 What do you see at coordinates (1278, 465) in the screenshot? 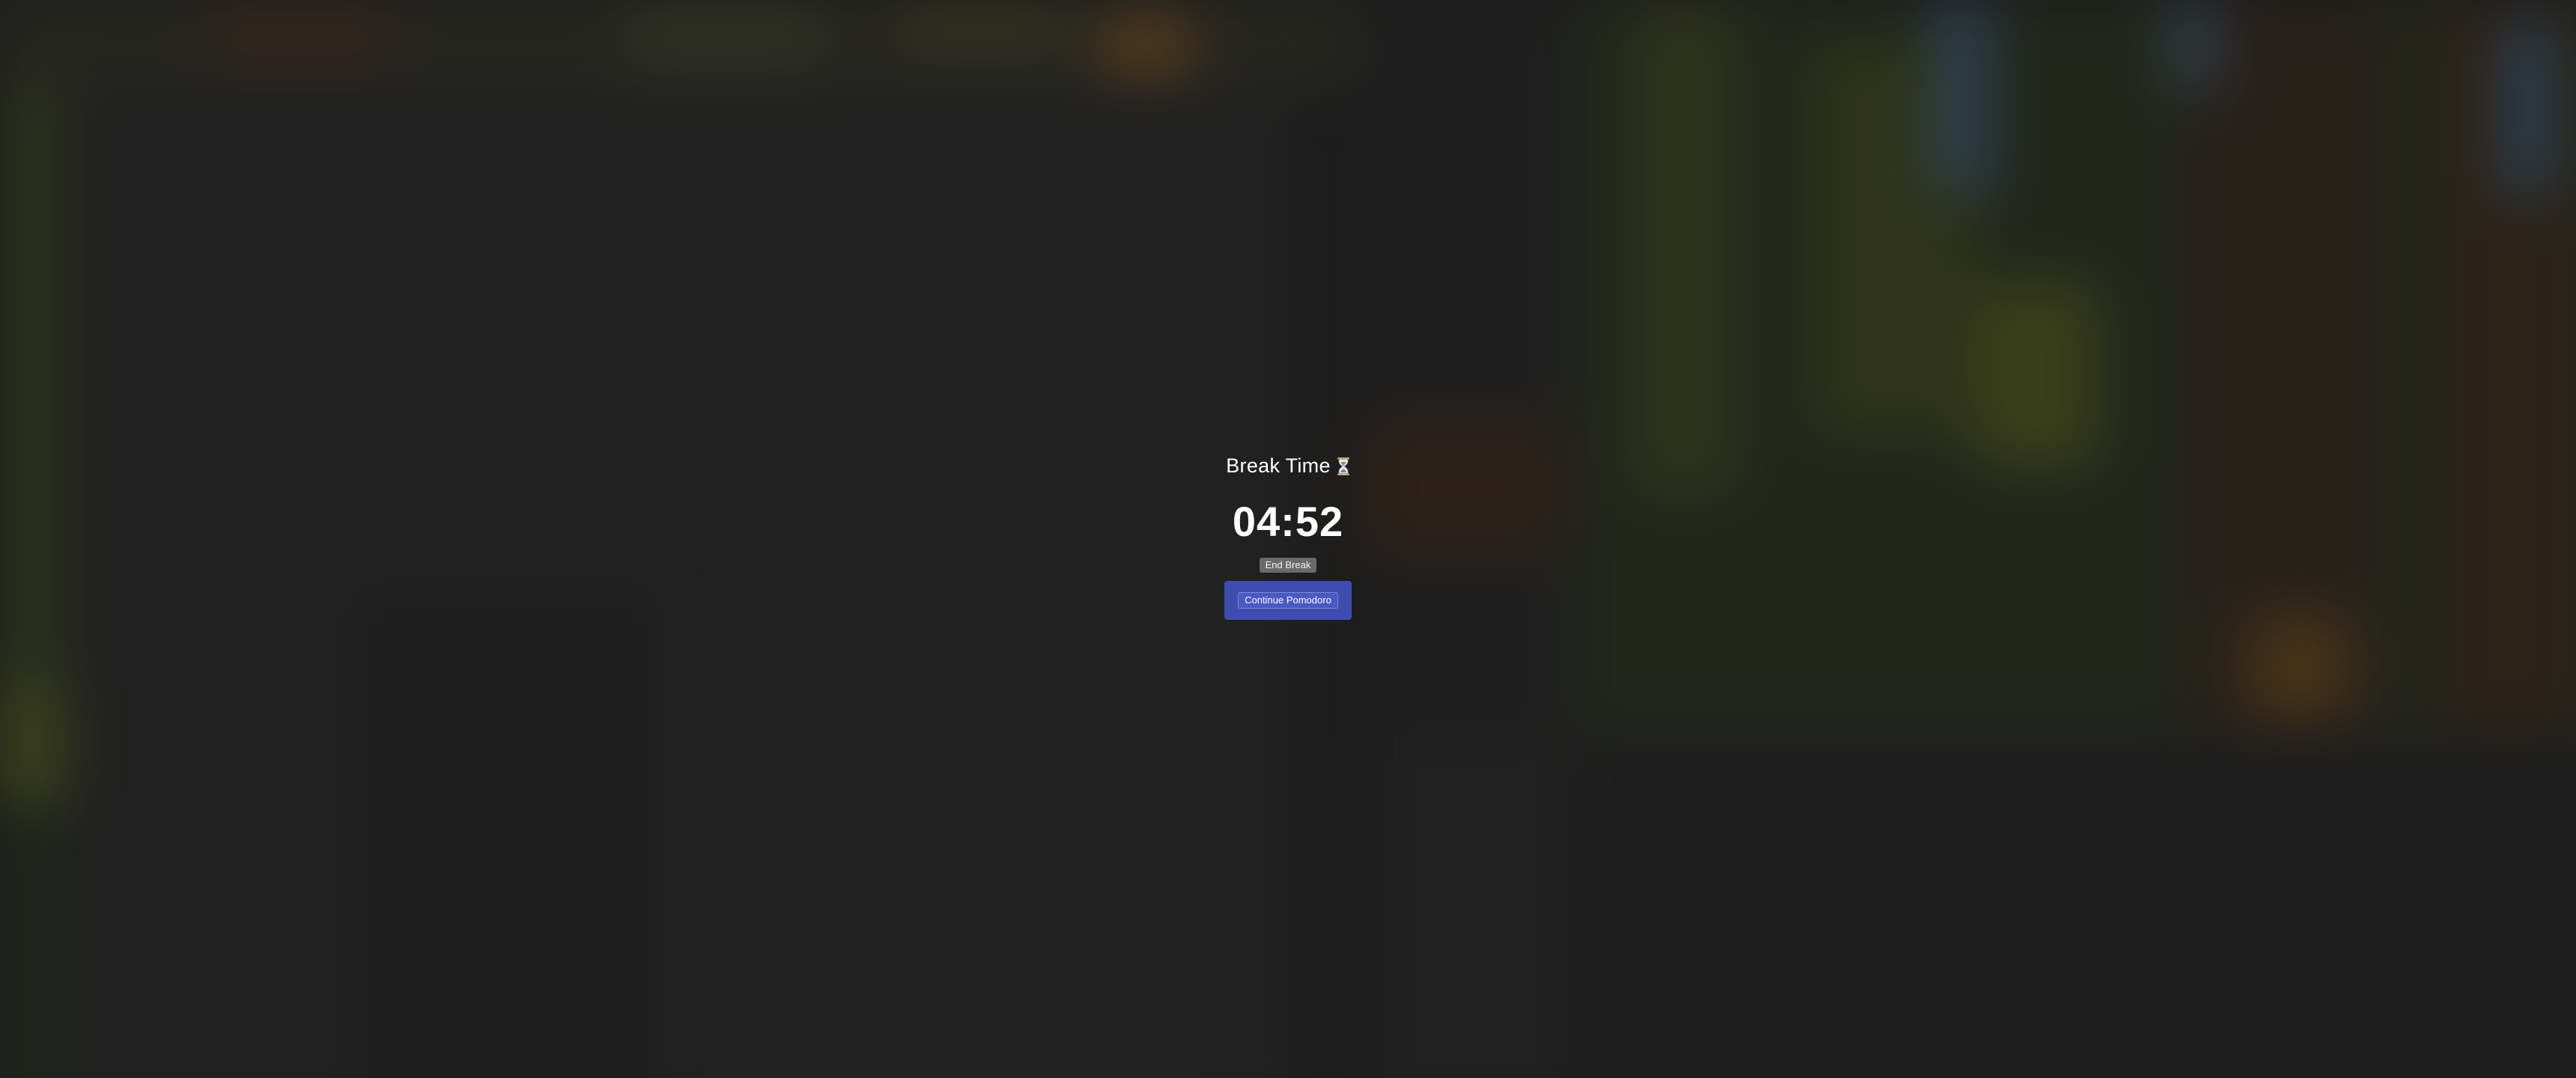
I see `break-title-text: Break Time` at bounding box center [1278, 465].